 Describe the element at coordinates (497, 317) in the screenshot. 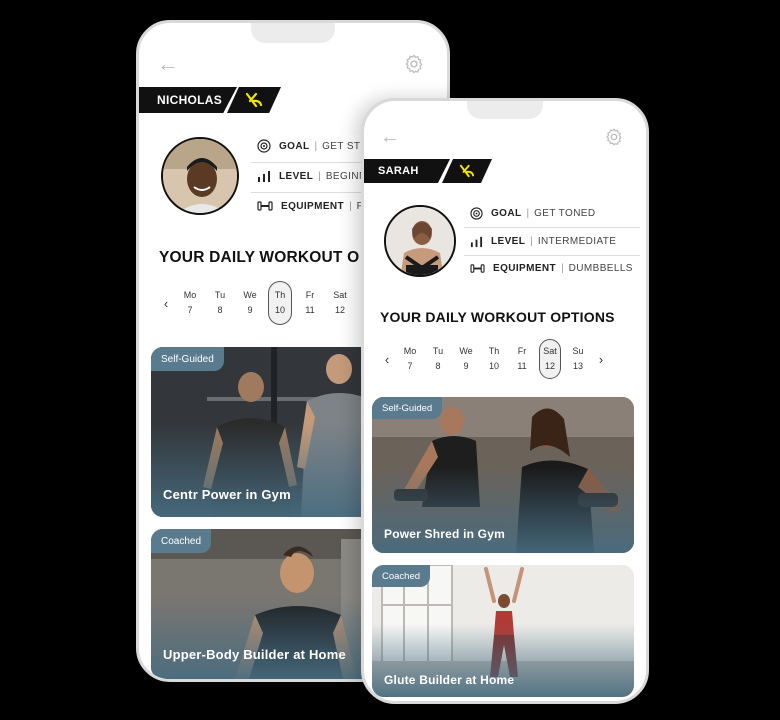

I see `section-heading: YOUR DAILY WORKOUT OPTIONS` at that location.